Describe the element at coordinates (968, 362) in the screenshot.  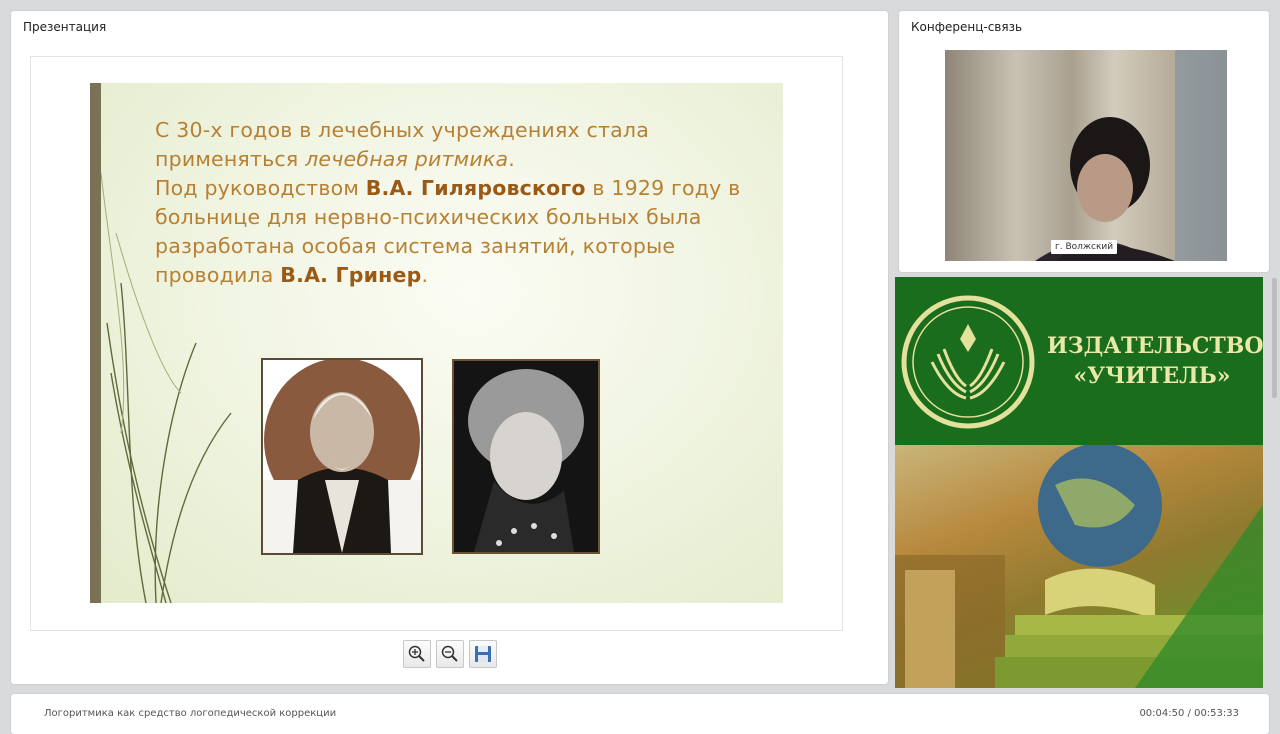
I see `publisher-logo-icon` at that location.